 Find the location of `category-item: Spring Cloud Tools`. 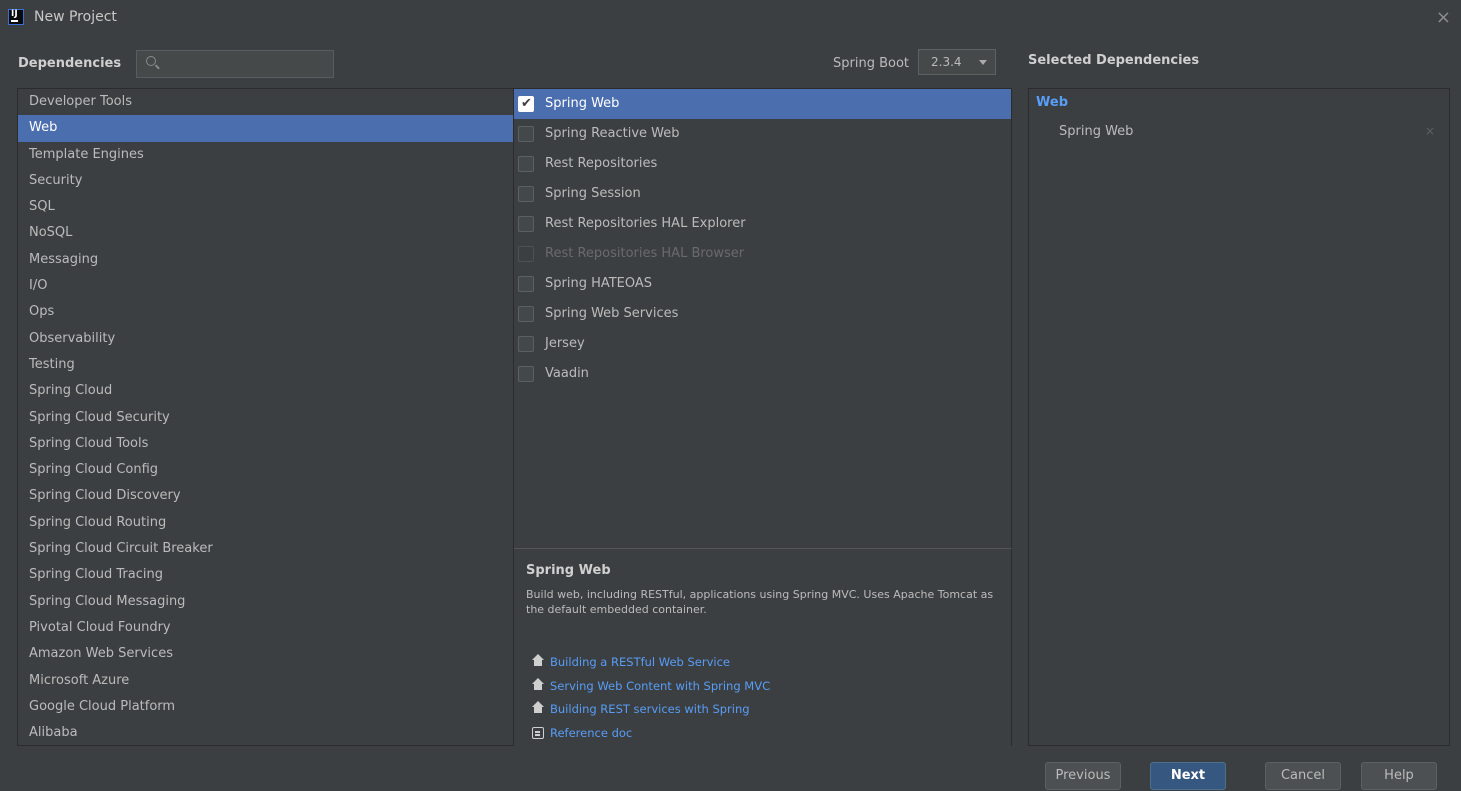

category-item: Spring Cloud Tools is located at coordinates (265, 444).